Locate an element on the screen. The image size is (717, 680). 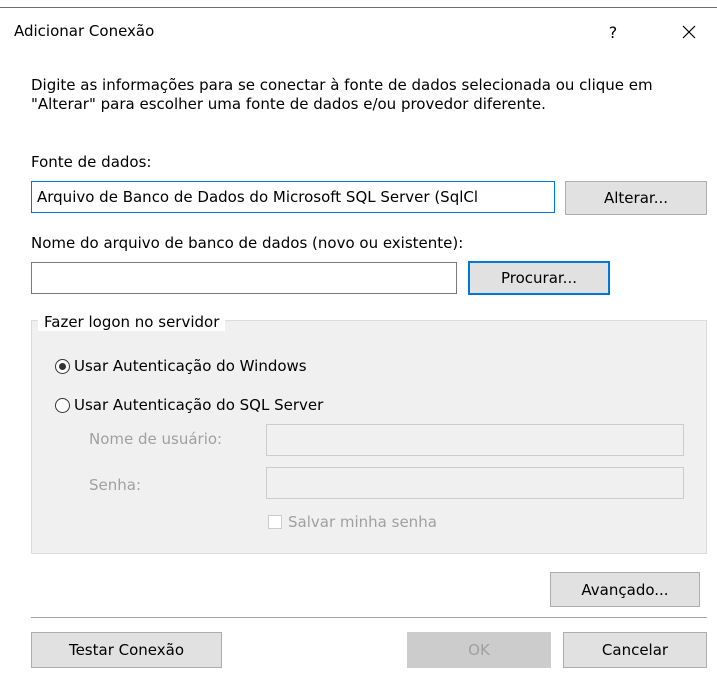
save-password-checkbox: Salvar minha senha is located at coordinates (352, 522).